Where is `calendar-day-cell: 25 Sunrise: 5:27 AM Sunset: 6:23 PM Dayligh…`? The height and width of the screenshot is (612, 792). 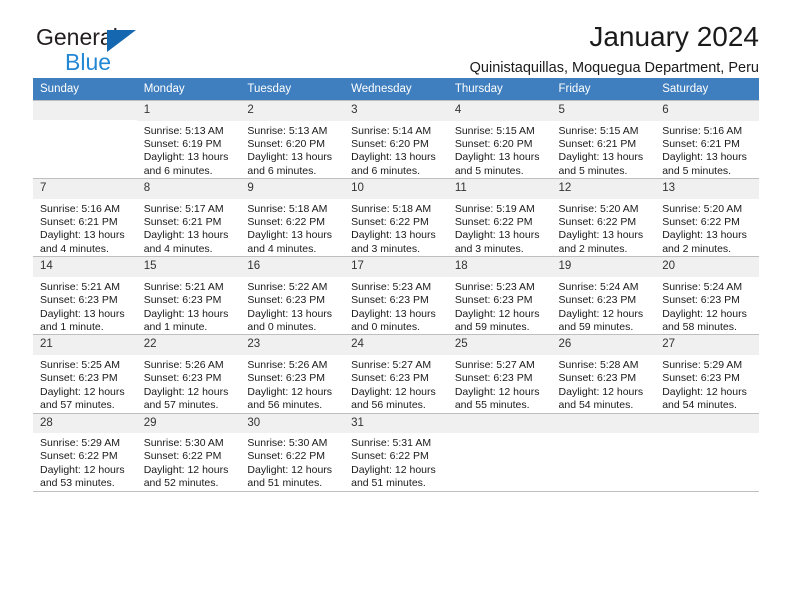
calendar-day-cell: 25 Sunrise: 5:27 AM Sunset: 6:23 PM Dayligh… is located at coordinates (499, 374).